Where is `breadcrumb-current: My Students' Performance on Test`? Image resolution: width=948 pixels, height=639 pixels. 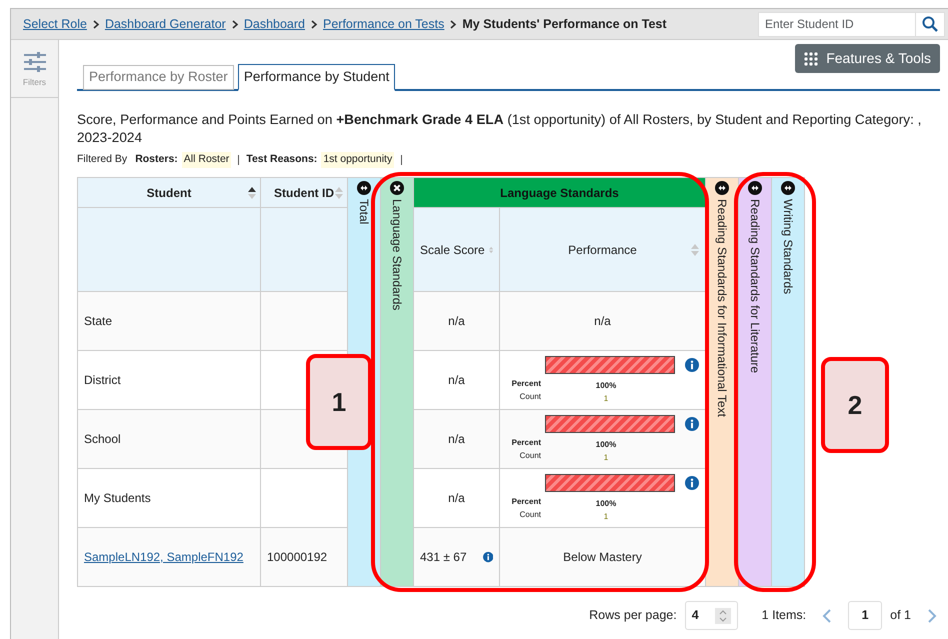
breadcrumb-current: My Students' Performance on Test is located at coordinates (564, 24).